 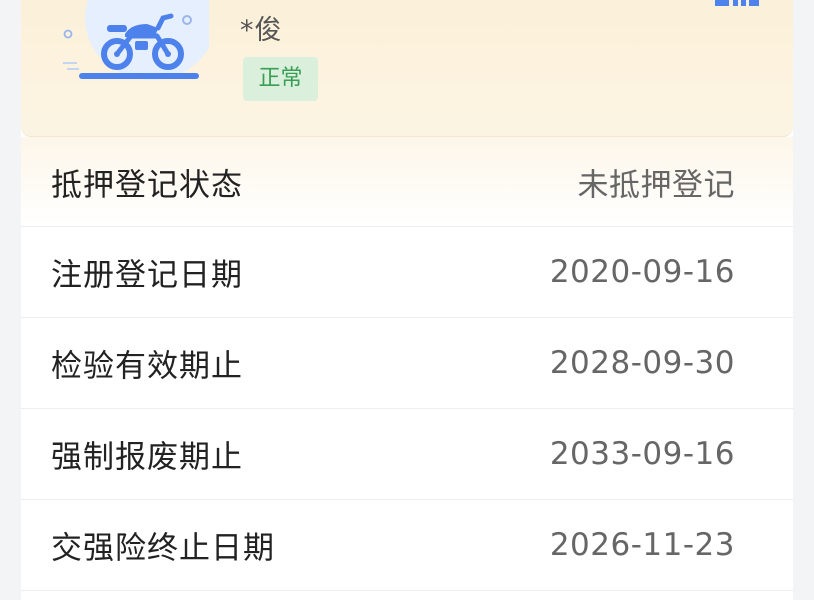 What do you see at coordinates (147, 366) in the screenshot?
I see `info-label: 检验有效期止` at bounding box center [147, 366].